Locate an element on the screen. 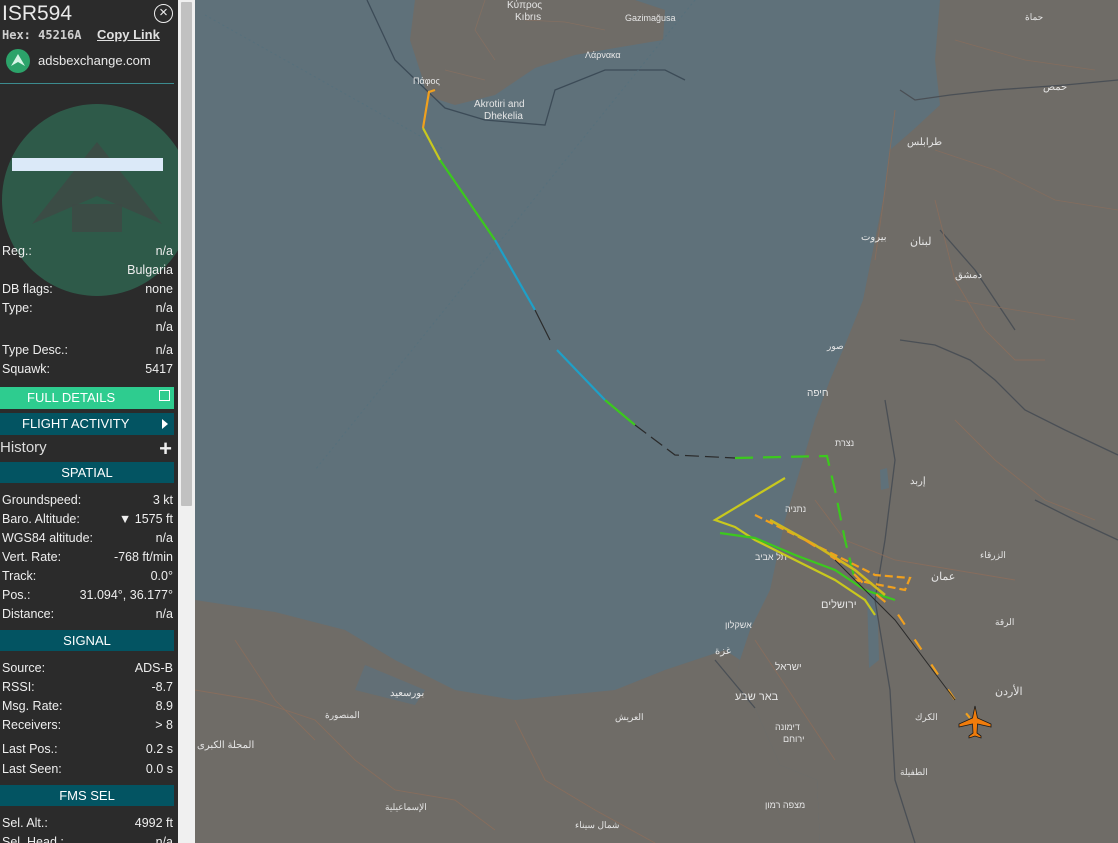 The height and width of the screenshot is (843, 1118). info-row: n/a is located at coordinates (87, 329).